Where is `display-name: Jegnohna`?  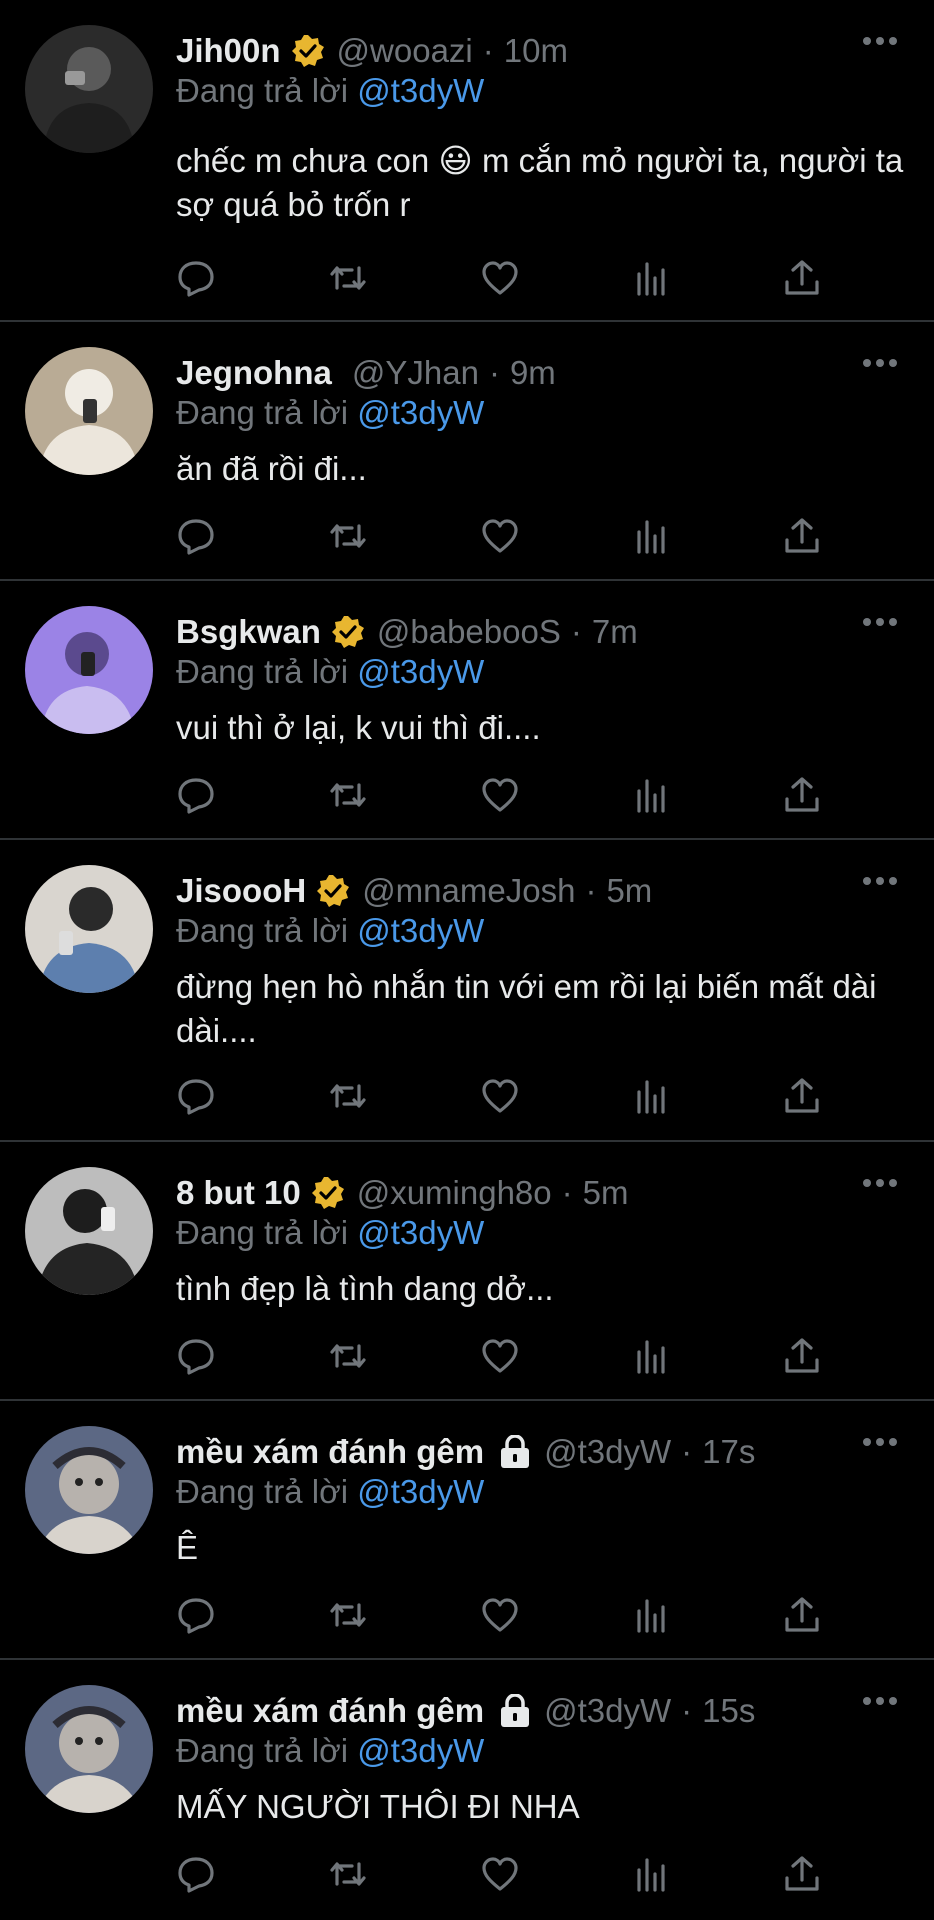
display-name: Jegnohna is located at coordinates (254, 373).